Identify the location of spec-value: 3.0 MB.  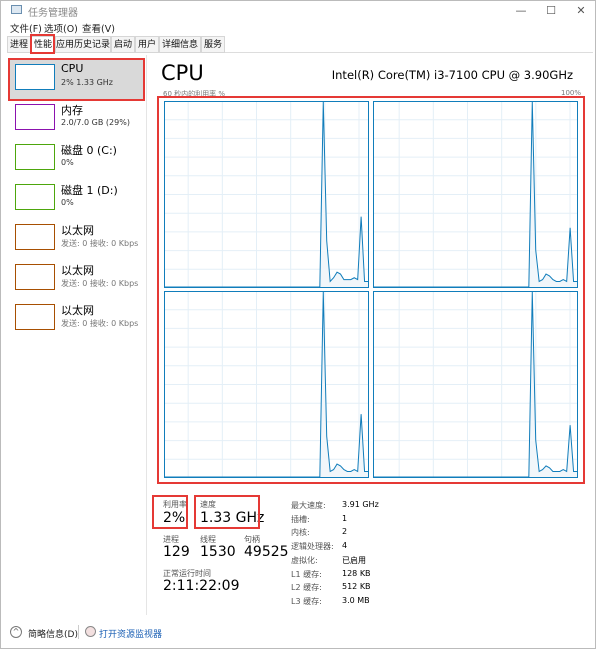
(356, 600).